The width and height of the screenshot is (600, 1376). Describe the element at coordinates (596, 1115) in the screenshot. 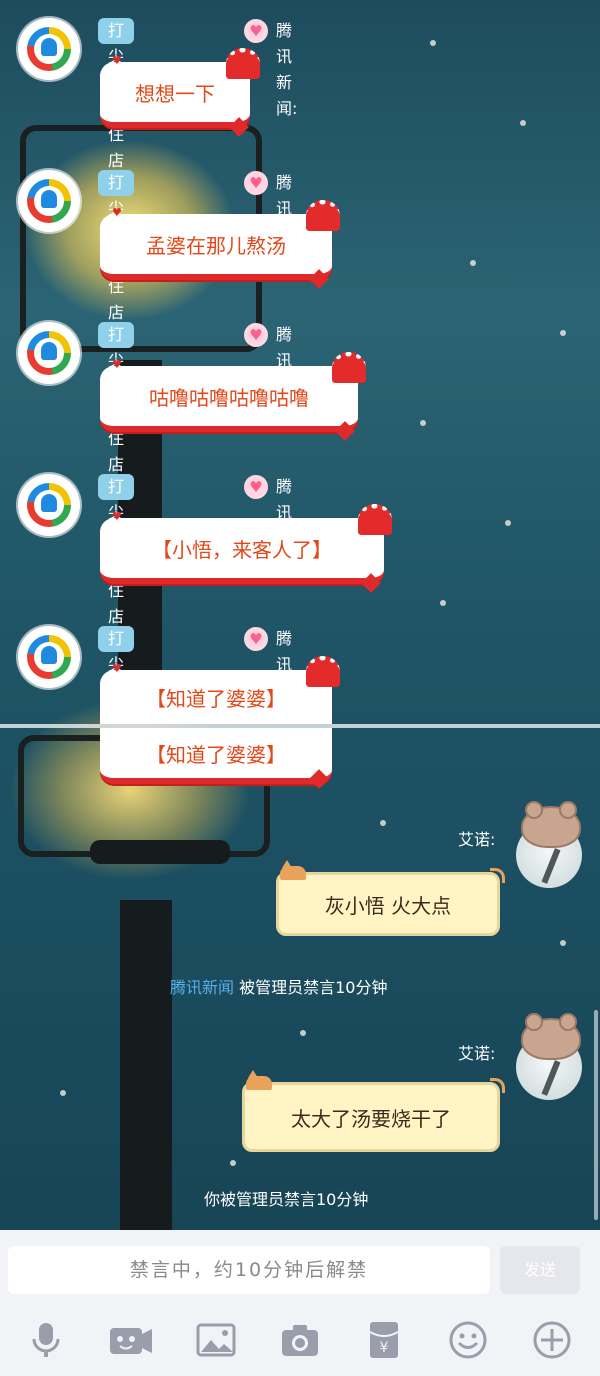

I see `scrollbar` at that location.